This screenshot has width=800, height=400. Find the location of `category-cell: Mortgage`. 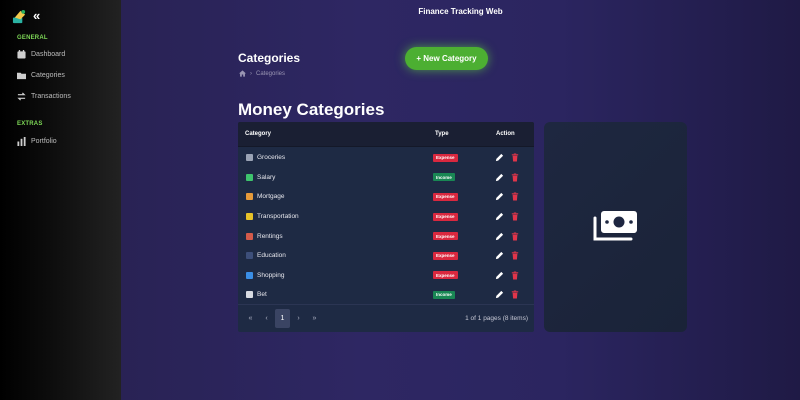

category-cell: Mortgage is located at coordinates (265, 197).